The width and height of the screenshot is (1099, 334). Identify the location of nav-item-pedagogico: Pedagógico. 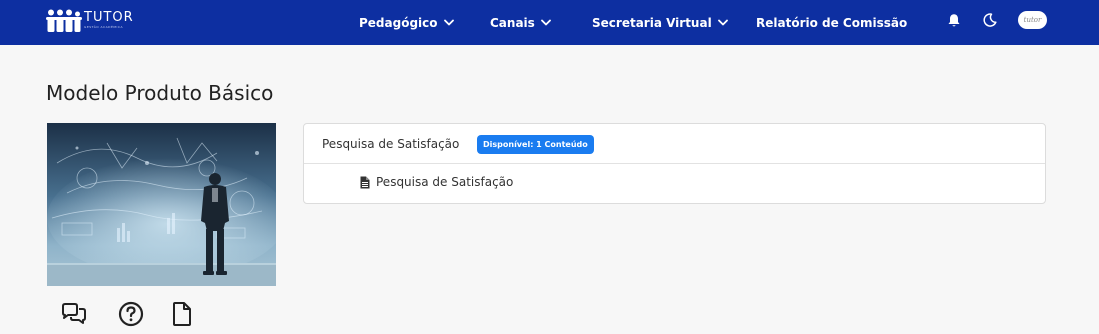
(406, 22).